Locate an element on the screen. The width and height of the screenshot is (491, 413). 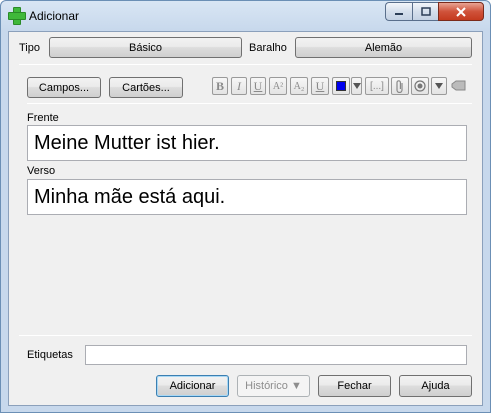
italic-button: I is located at coordinates (239, 86).